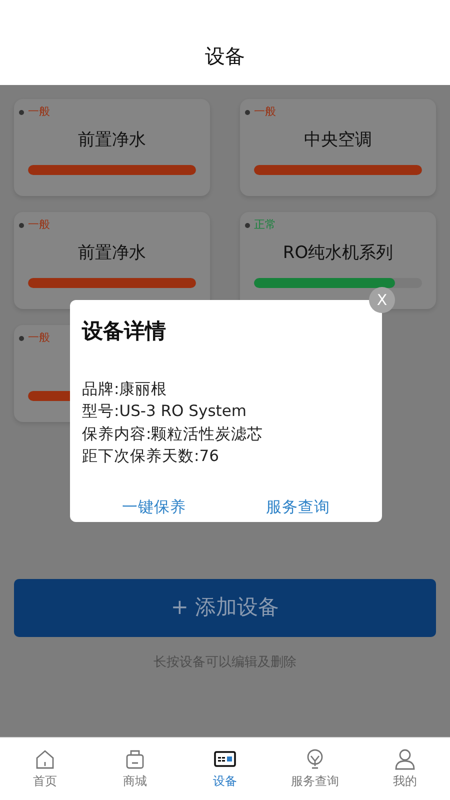  I want to click on tab-item: 首页, so click(45, 769).